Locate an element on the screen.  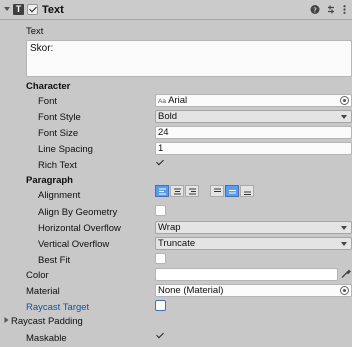
component-header: T Text ? is located at coordinates (176, 10).